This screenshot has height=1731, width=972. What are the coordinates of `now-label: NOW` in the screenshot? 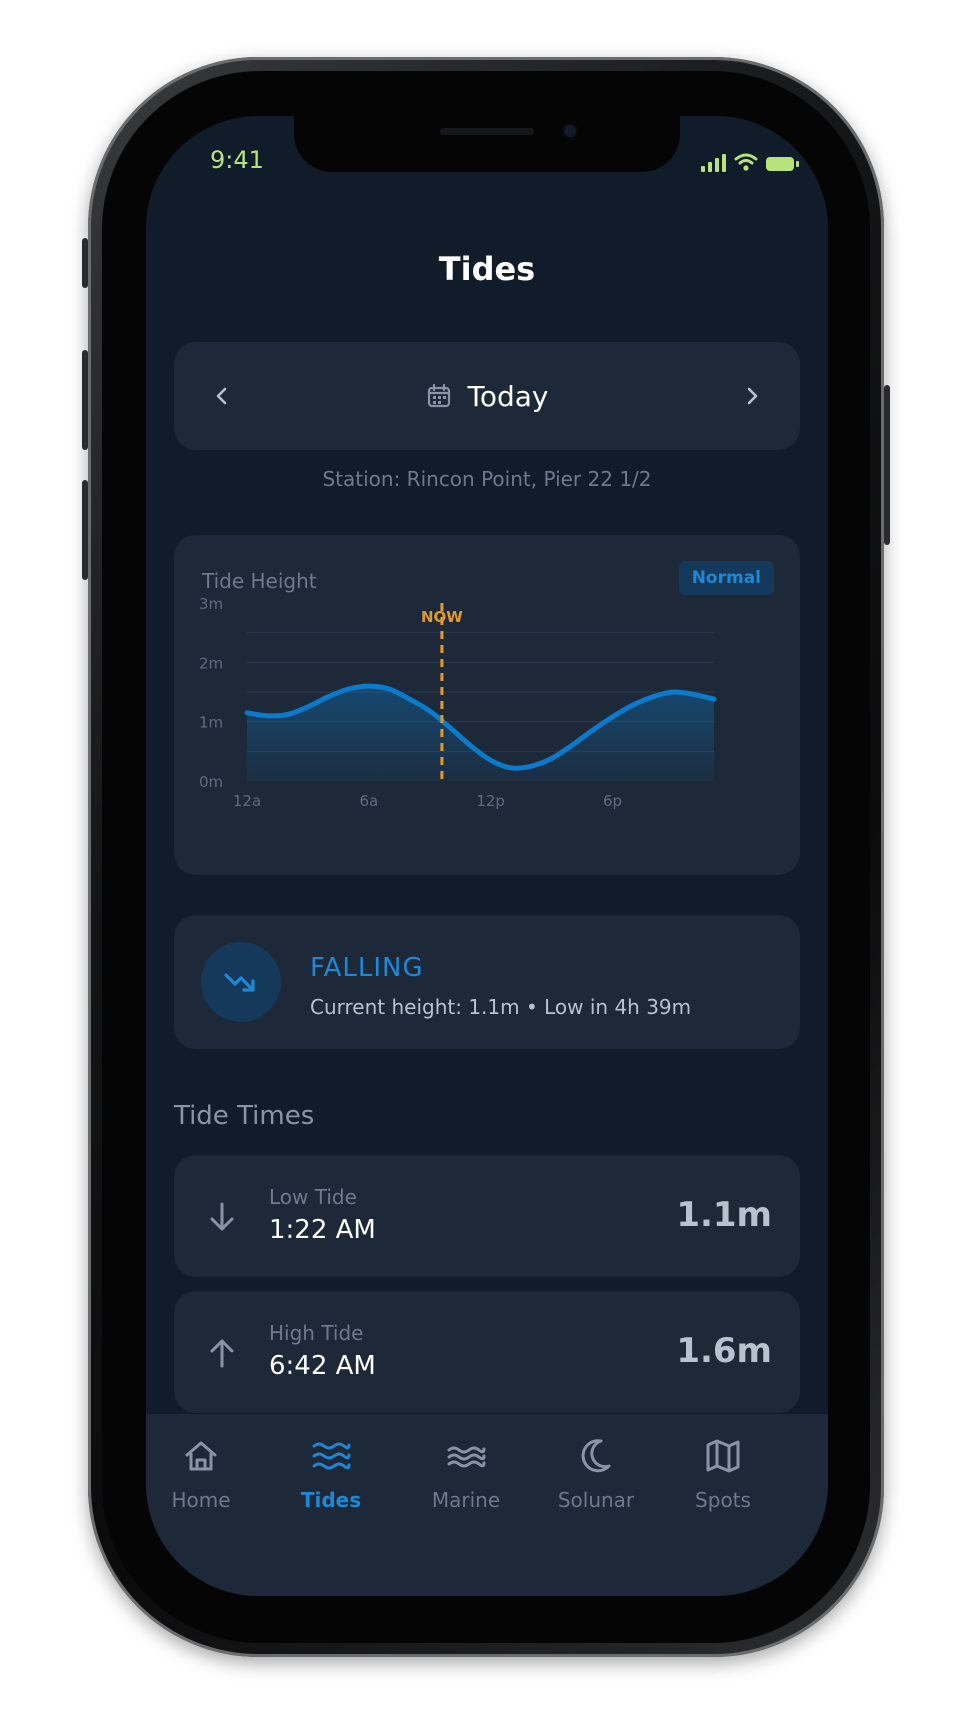 It's located at (442, 617).